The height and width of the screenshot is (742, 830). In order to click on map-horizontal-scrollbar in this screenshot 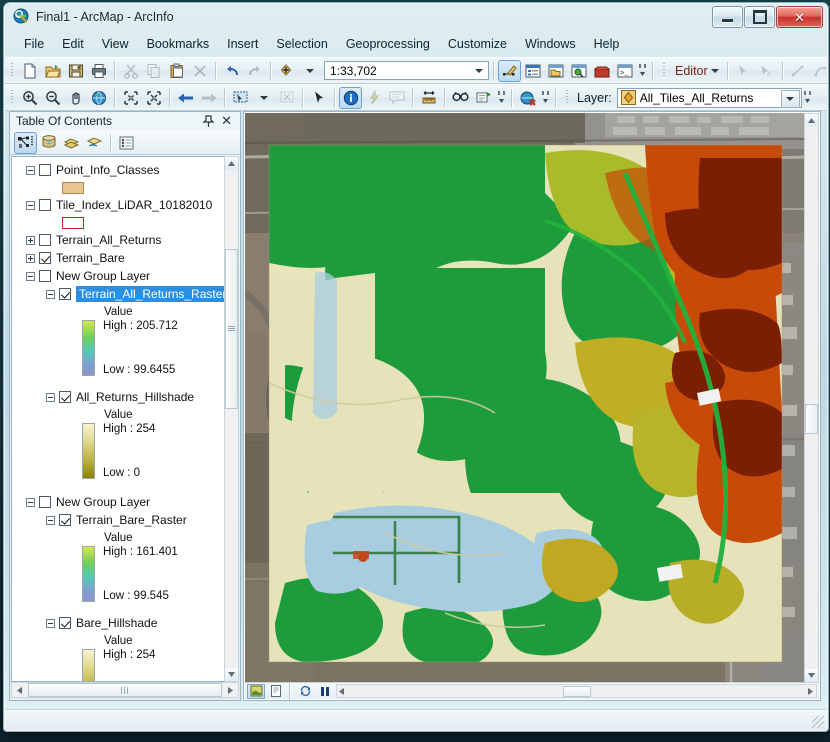, I will do `click(576, 691)`.